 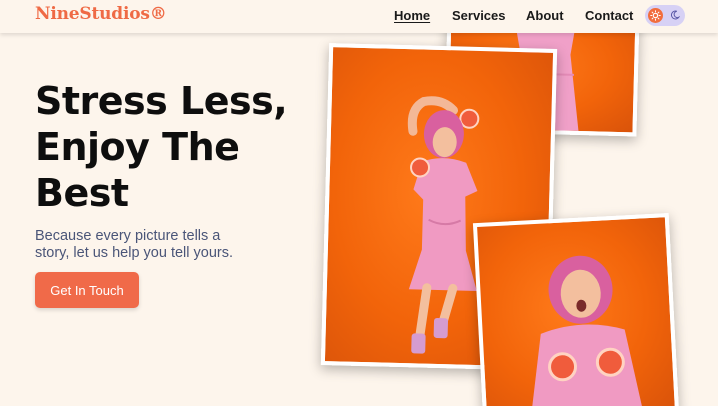 What do you see at coordinates (609, 15) in the screenshot?
I see `nav-item-contact: Contact` at bounding box center [609, 15].